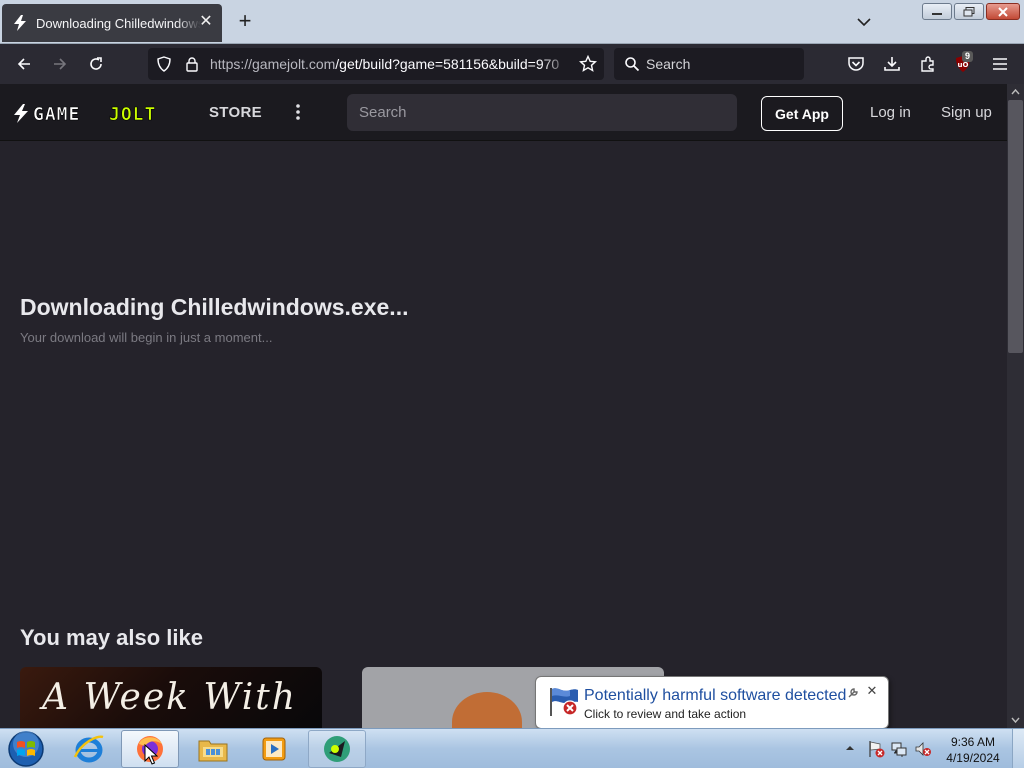 The image size is (1024, 768). I want to click on volume-muted-icon, so click(923, 749).